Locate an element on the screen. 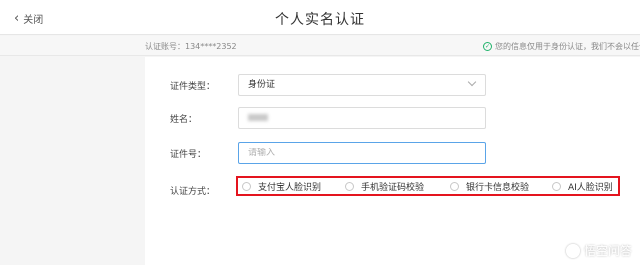 Image resolution: width=640 pixels, height=265 pixels. id-number-field is located at coordinates (362, 153).